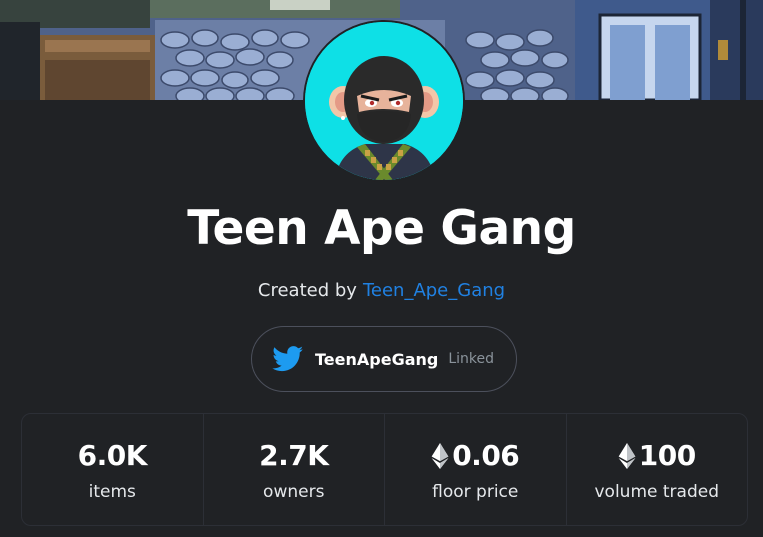 The image size is (763, 537). Describe the element at coordinates (657, 491) in the screenshot. I see `stat-label: volume traded` at that location.